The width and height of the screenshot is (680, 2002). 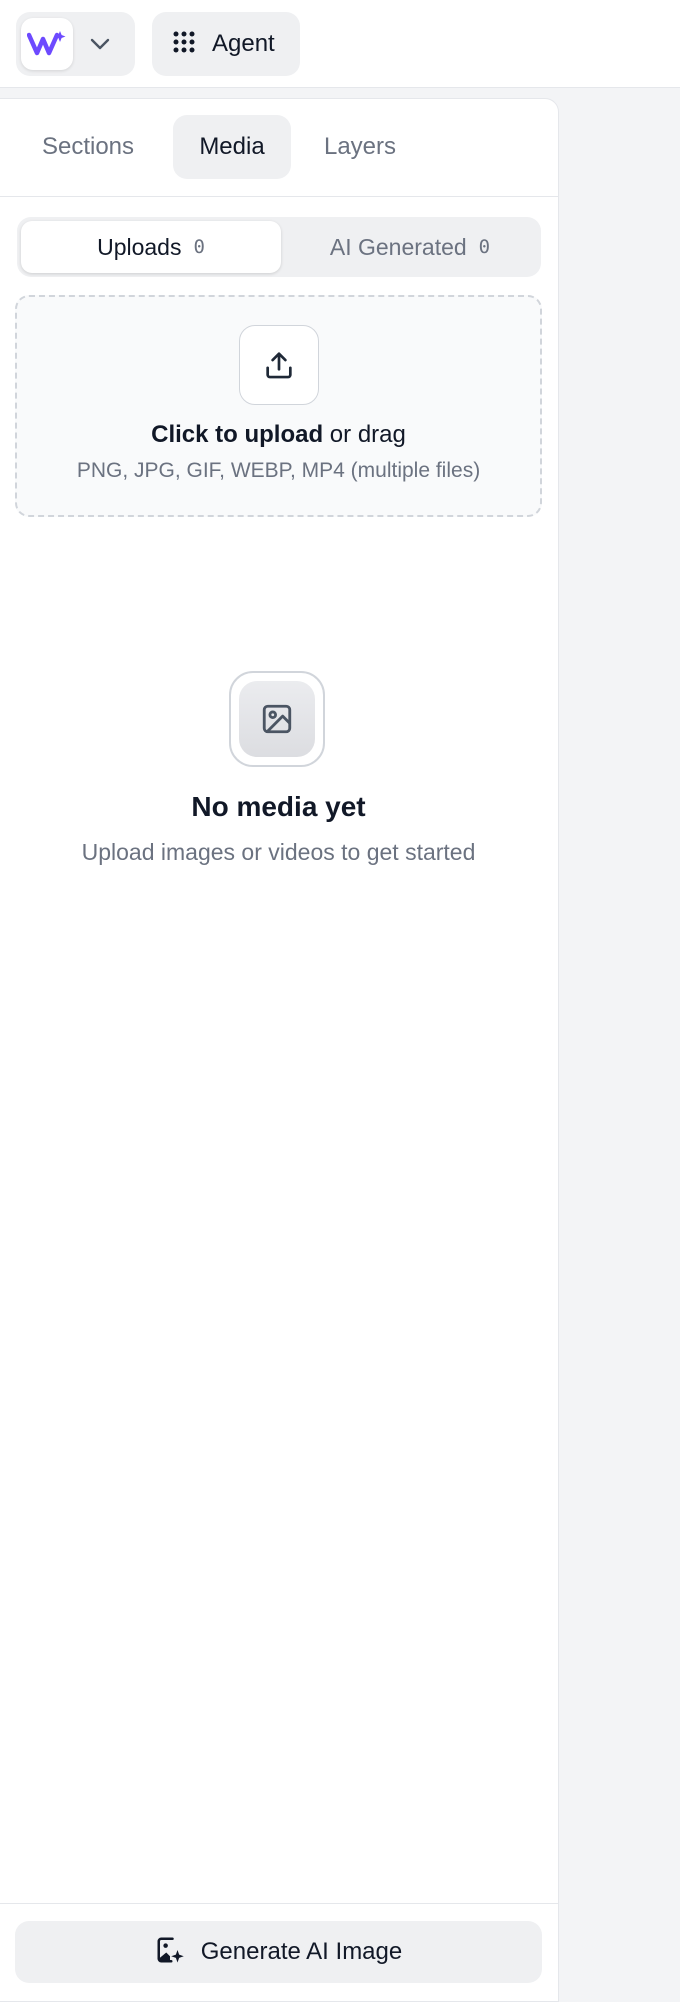 I want to click on ai-generated-count: 0, so click(x=484, y=247).